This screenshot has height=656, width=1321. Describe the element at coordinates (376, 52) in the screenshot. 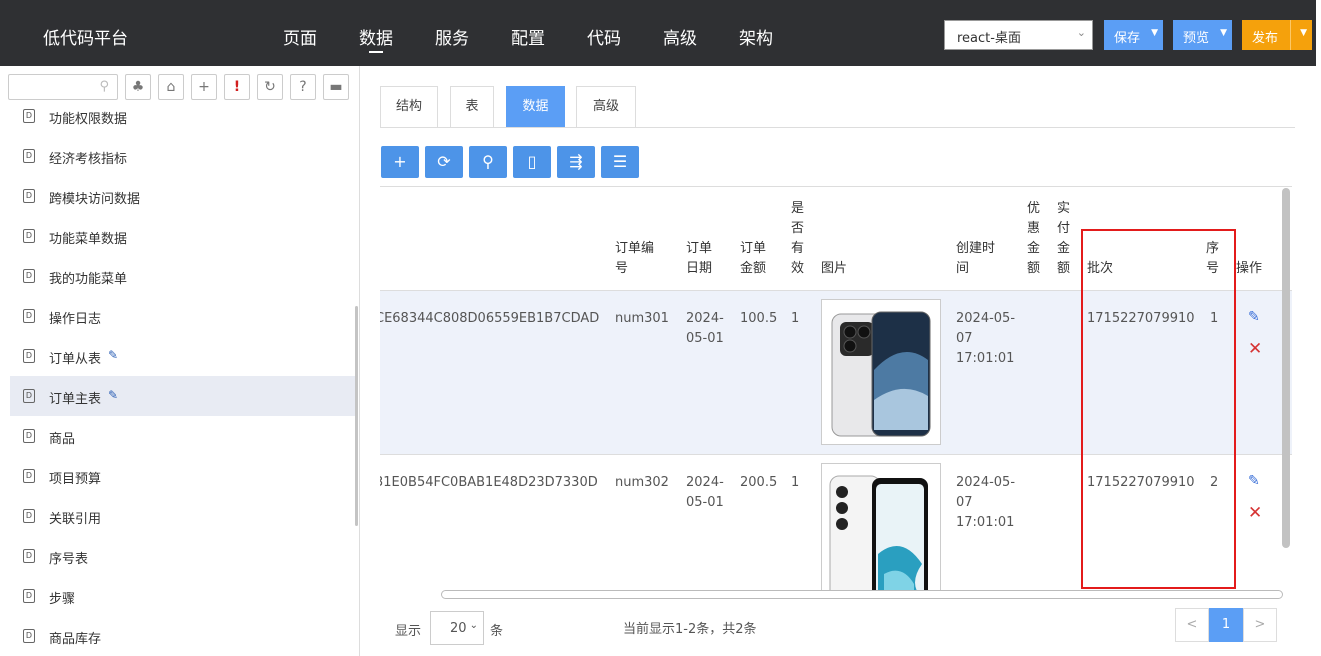

I see `nav-active-indicator` at that location.